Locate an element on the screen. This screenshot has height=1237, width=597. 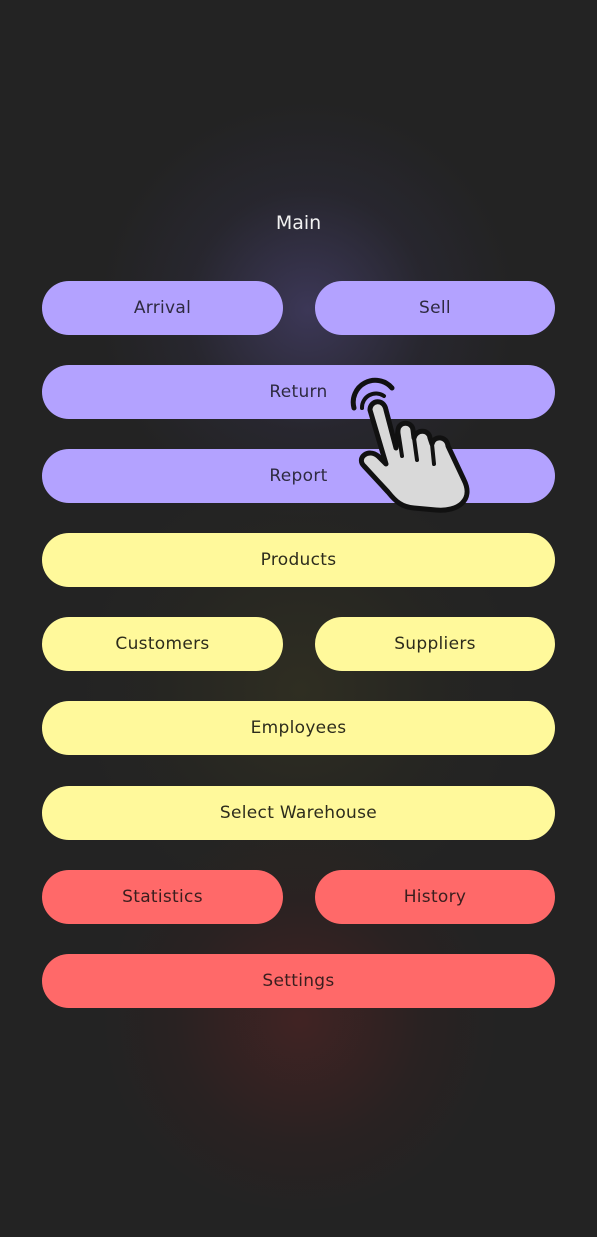
return-button: Return is located at coordinates (298, 392).